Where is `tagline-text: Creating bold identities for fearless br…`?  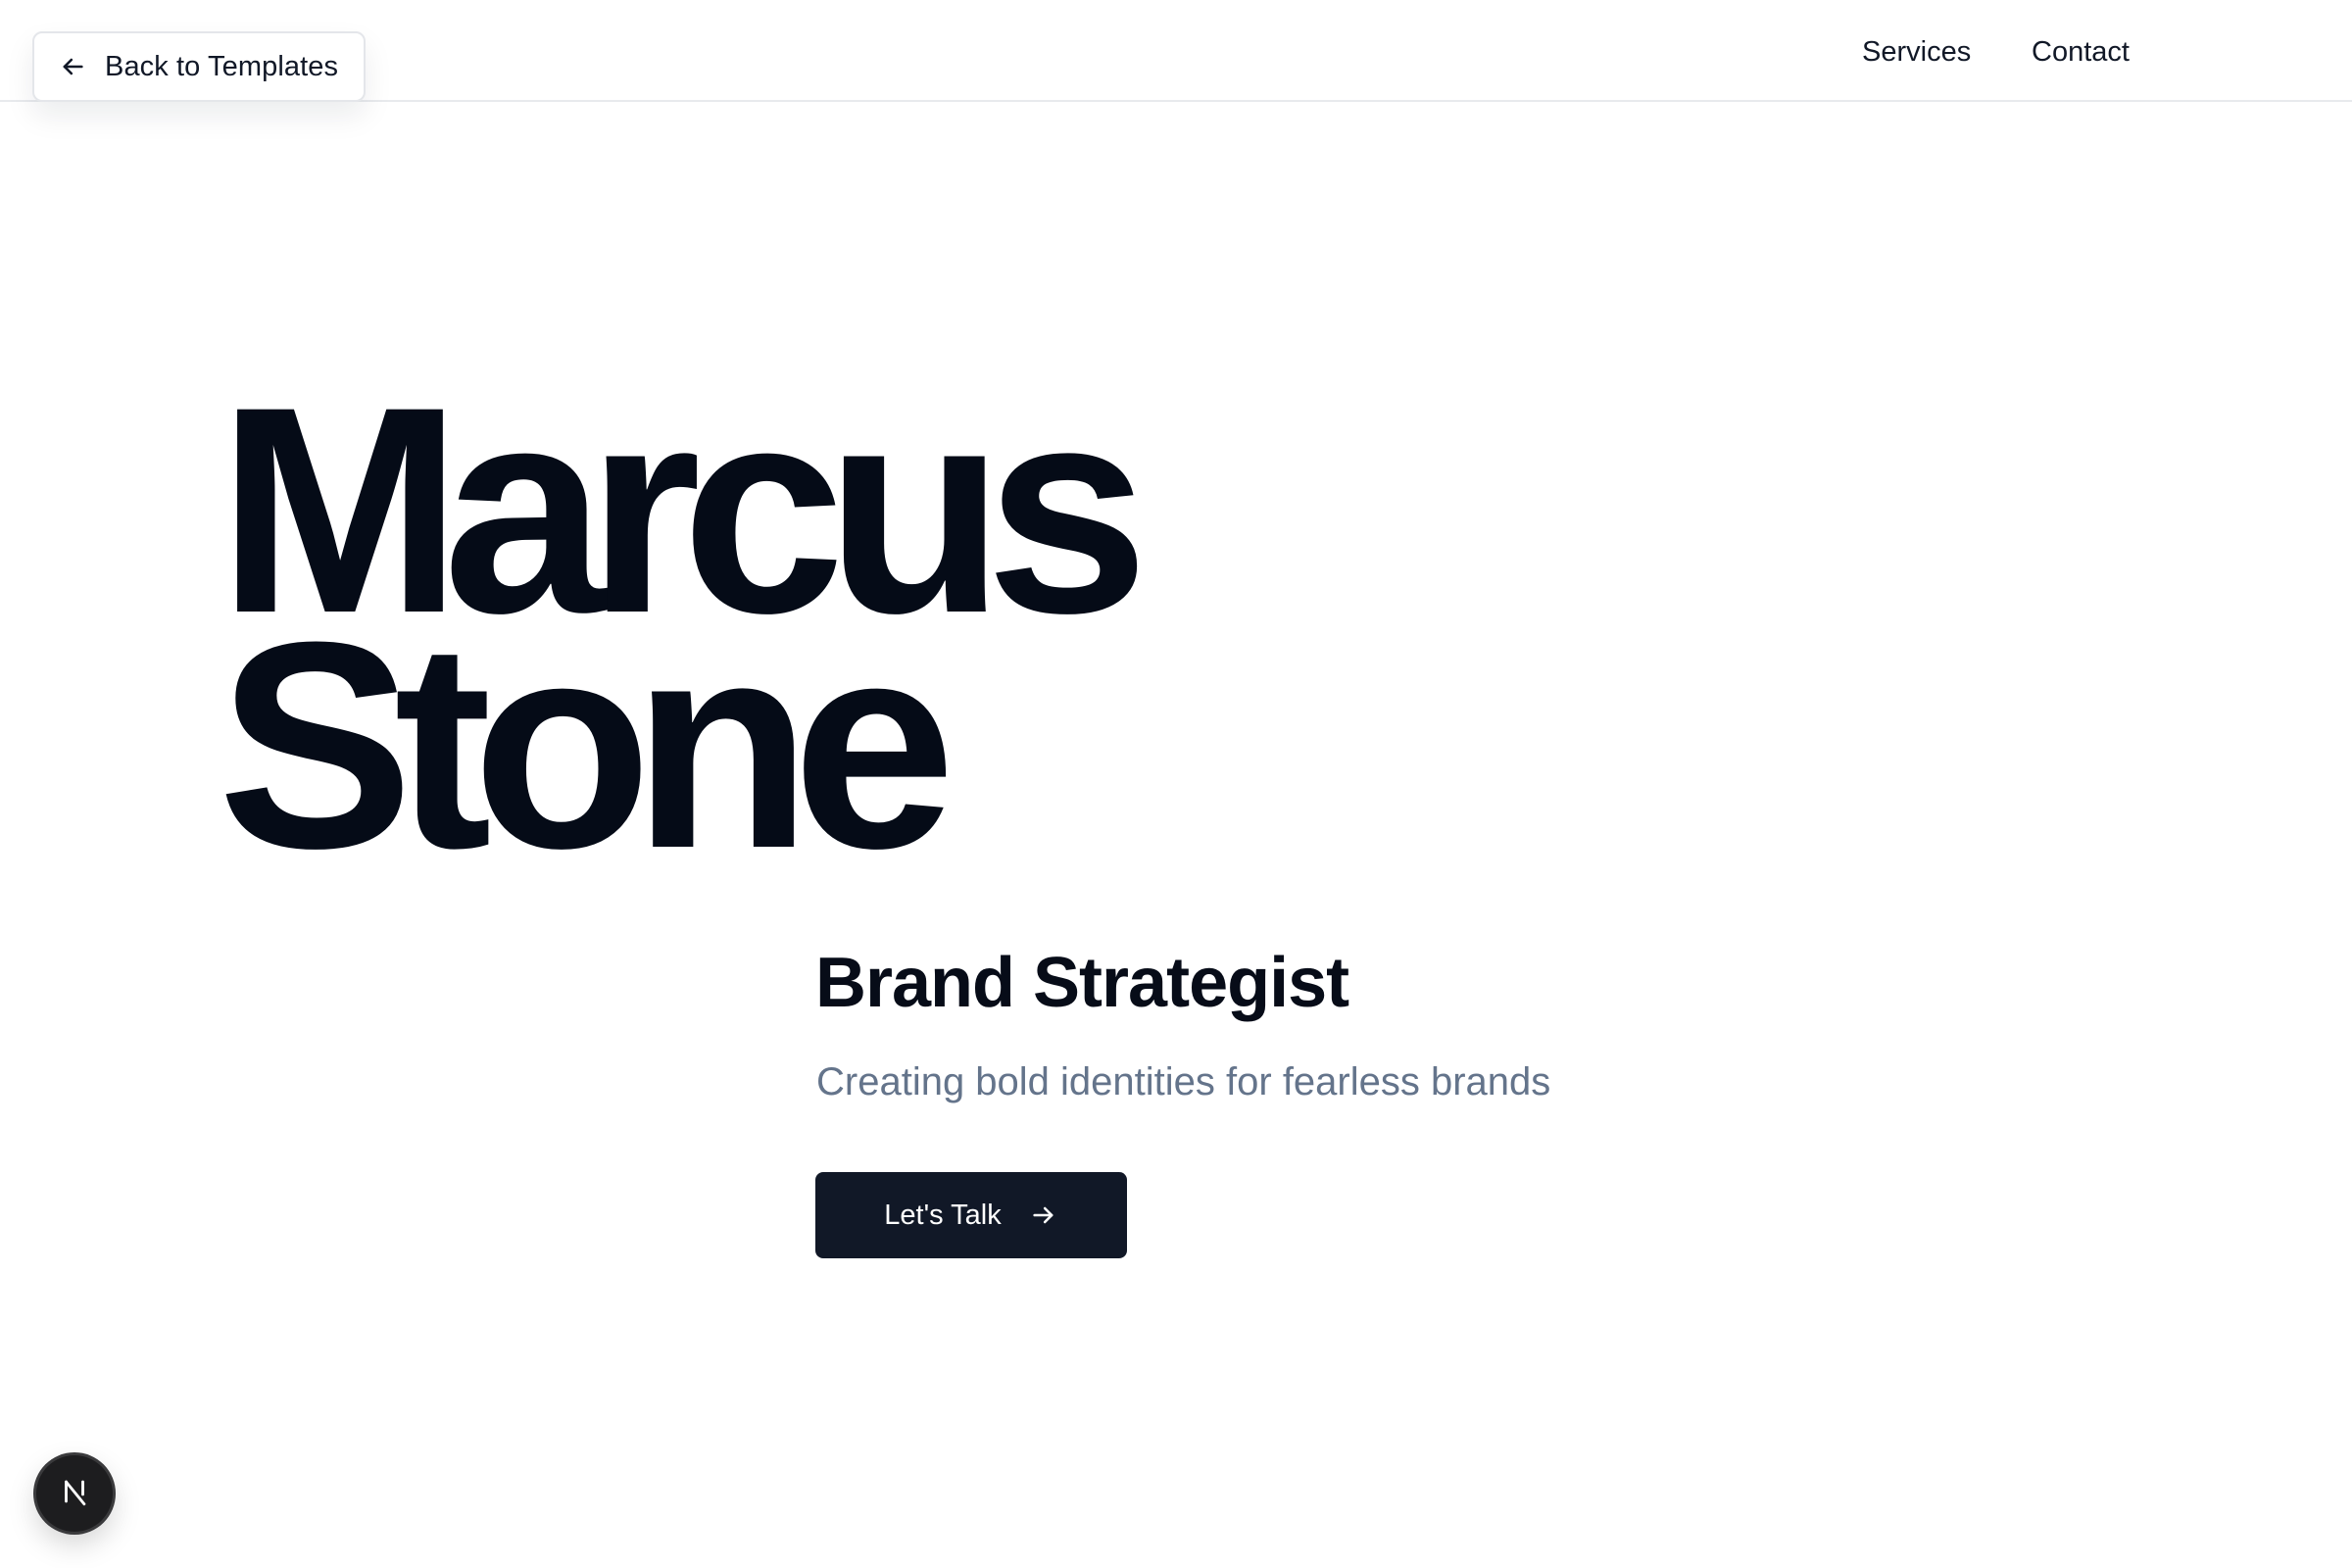
tagline-text: Creating bold identities for fearless br… is located at coordinates (1183, 1081).